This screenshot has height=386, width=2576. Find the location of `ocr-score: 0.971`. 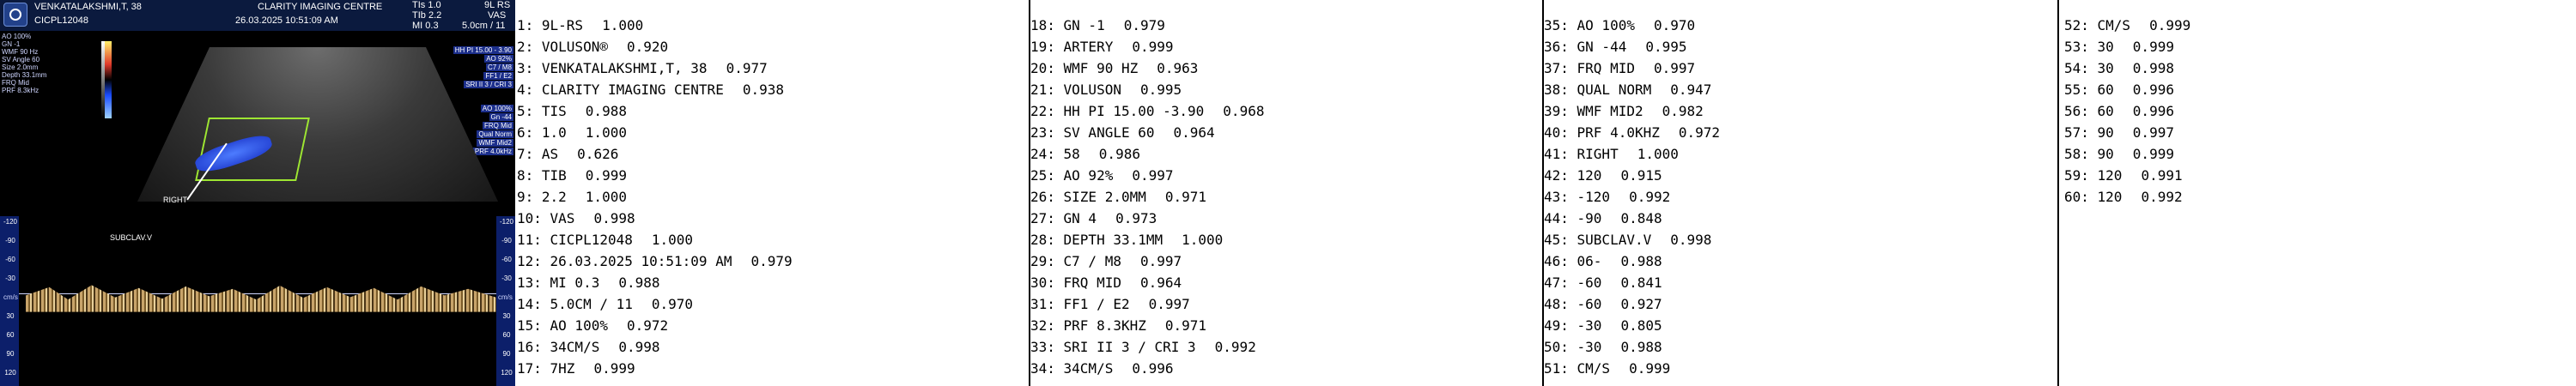

ocr-score: 0.971 is located at coordinates (1185, 197).